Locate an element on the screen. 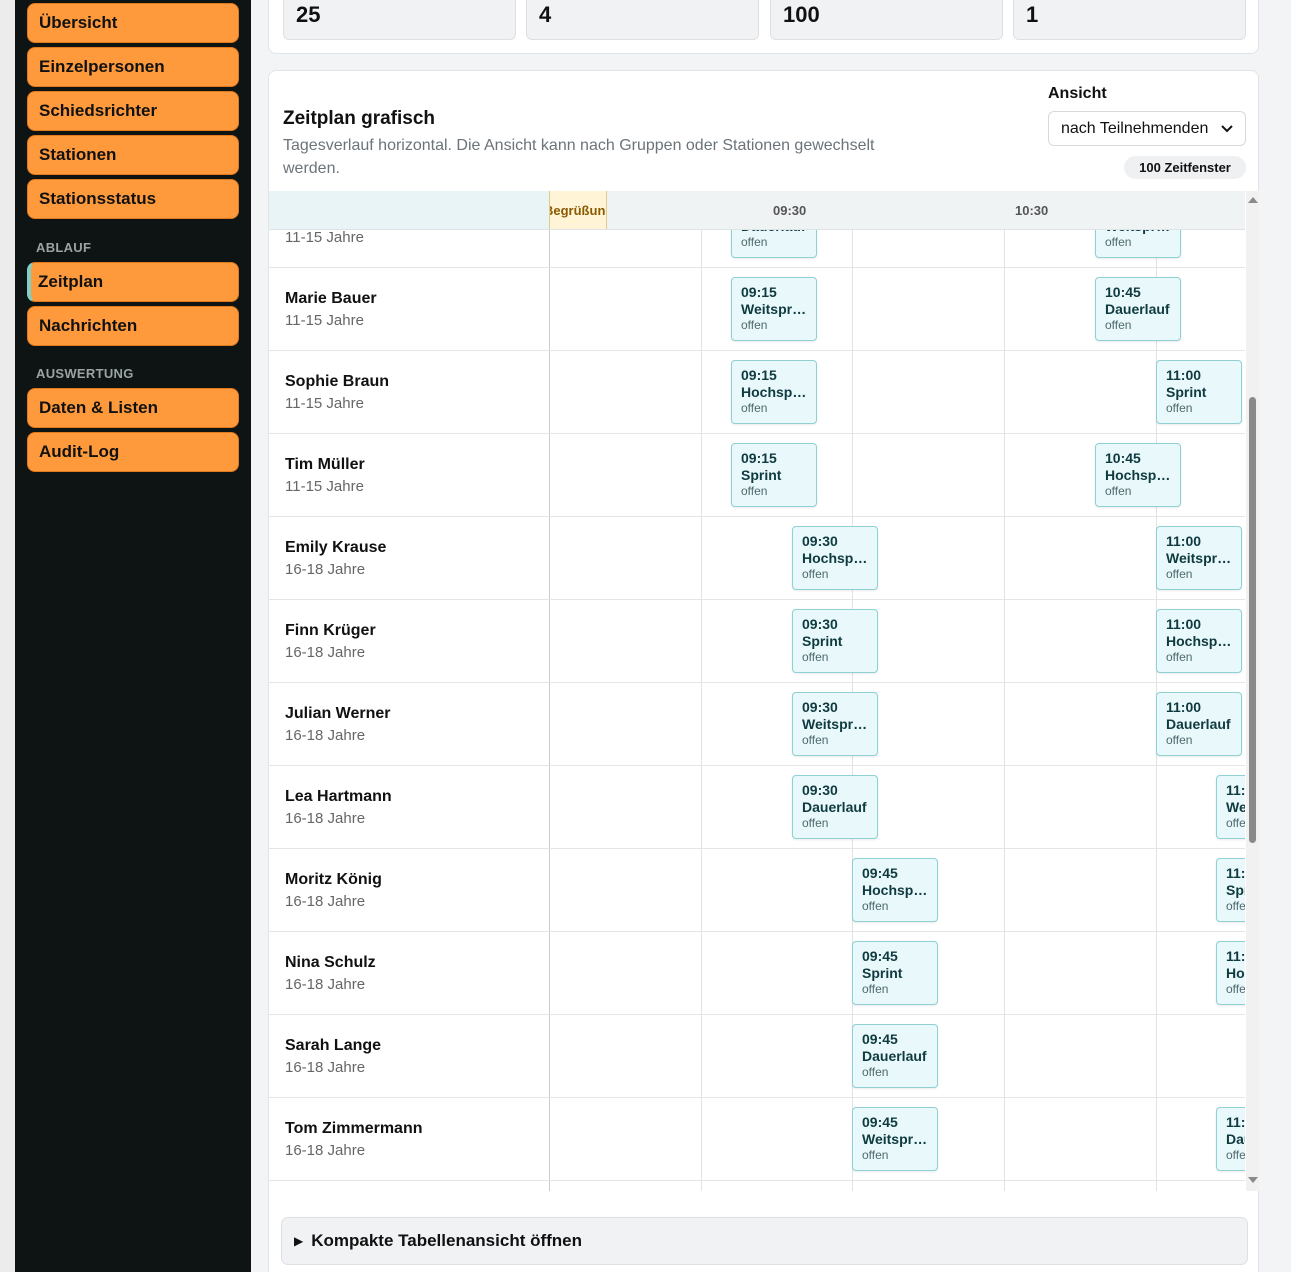 This screenshot has height=1272, width=1291. slot-time: 09:45 is located at coordinates (880, 873).